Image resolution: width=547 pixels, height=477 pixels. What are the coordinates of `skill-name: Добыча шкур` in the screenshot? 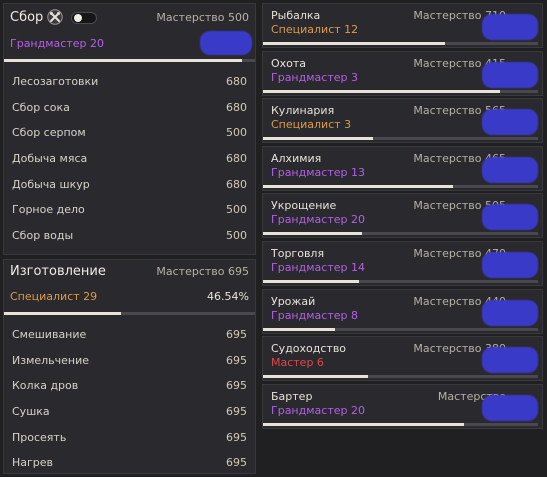 It's located at (51, 184).